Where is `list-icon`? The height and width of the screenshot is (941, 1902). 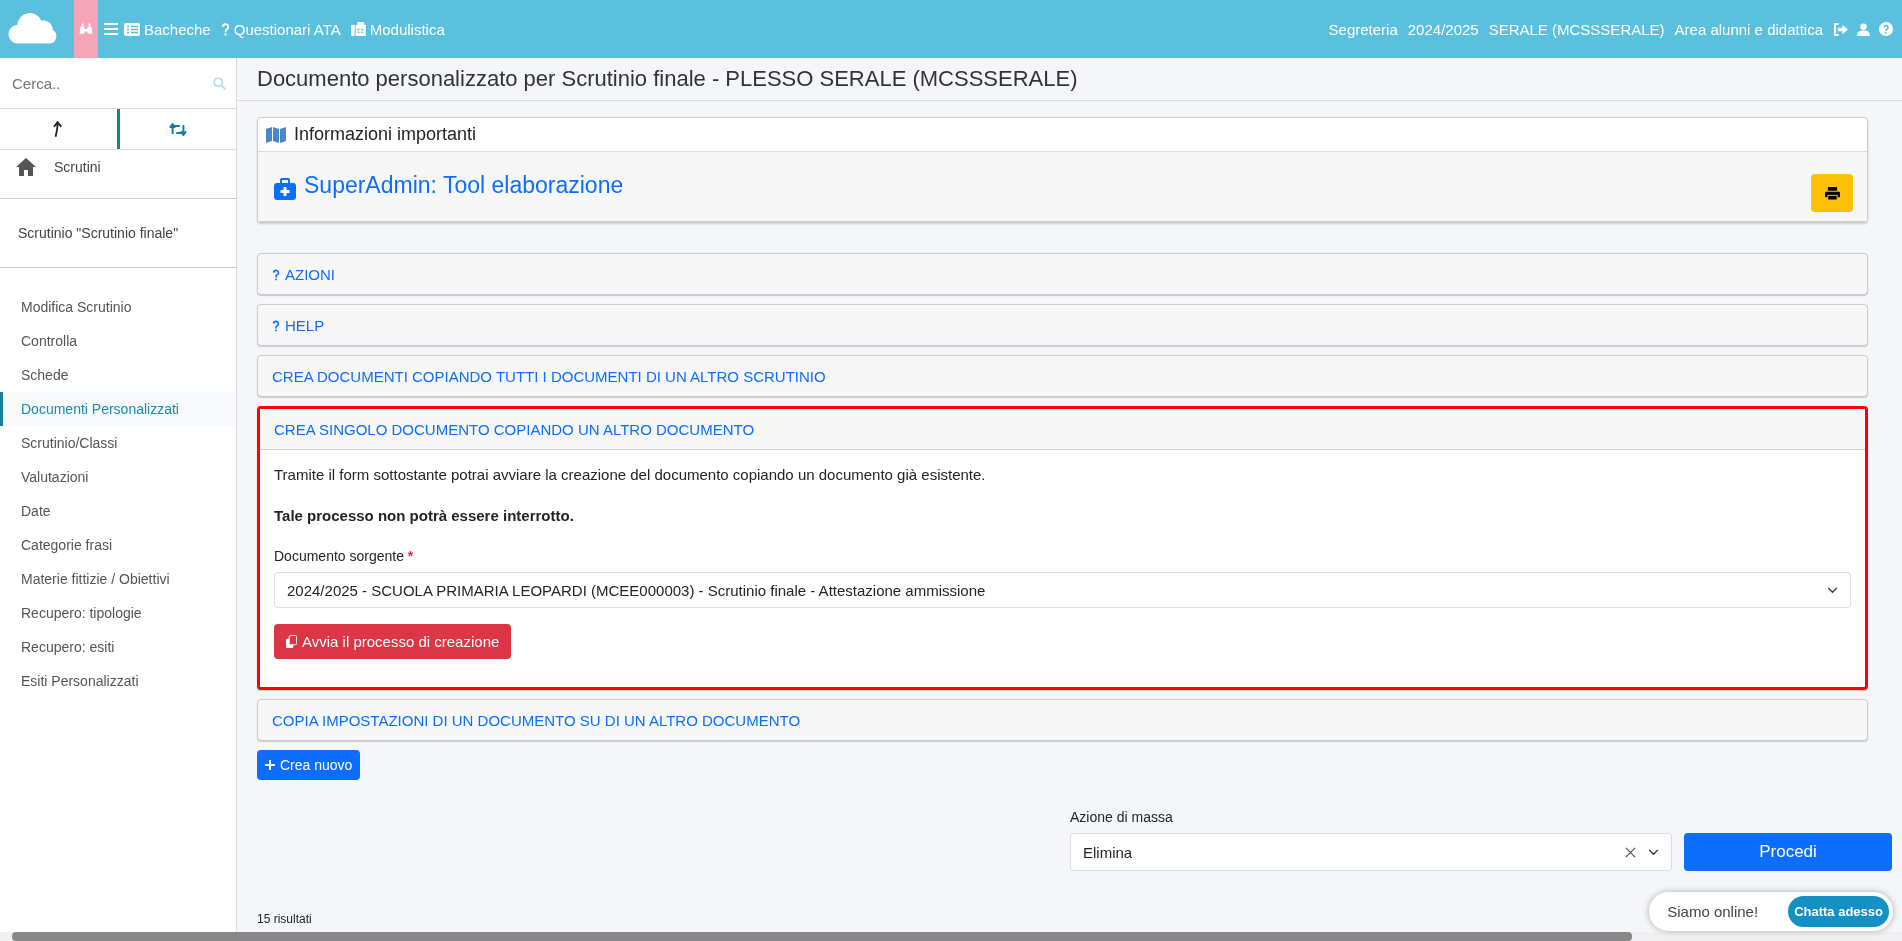 list-icon is located at coordinates (132, 29).